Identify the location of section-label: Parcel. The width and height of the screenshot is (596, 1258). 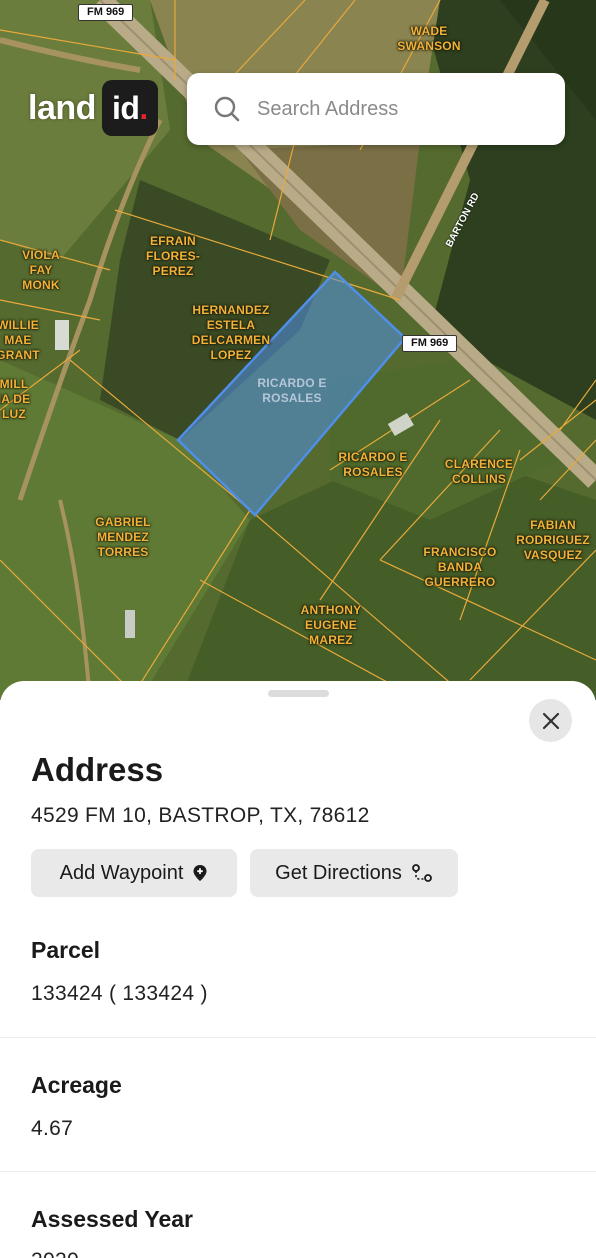
(66, 950).